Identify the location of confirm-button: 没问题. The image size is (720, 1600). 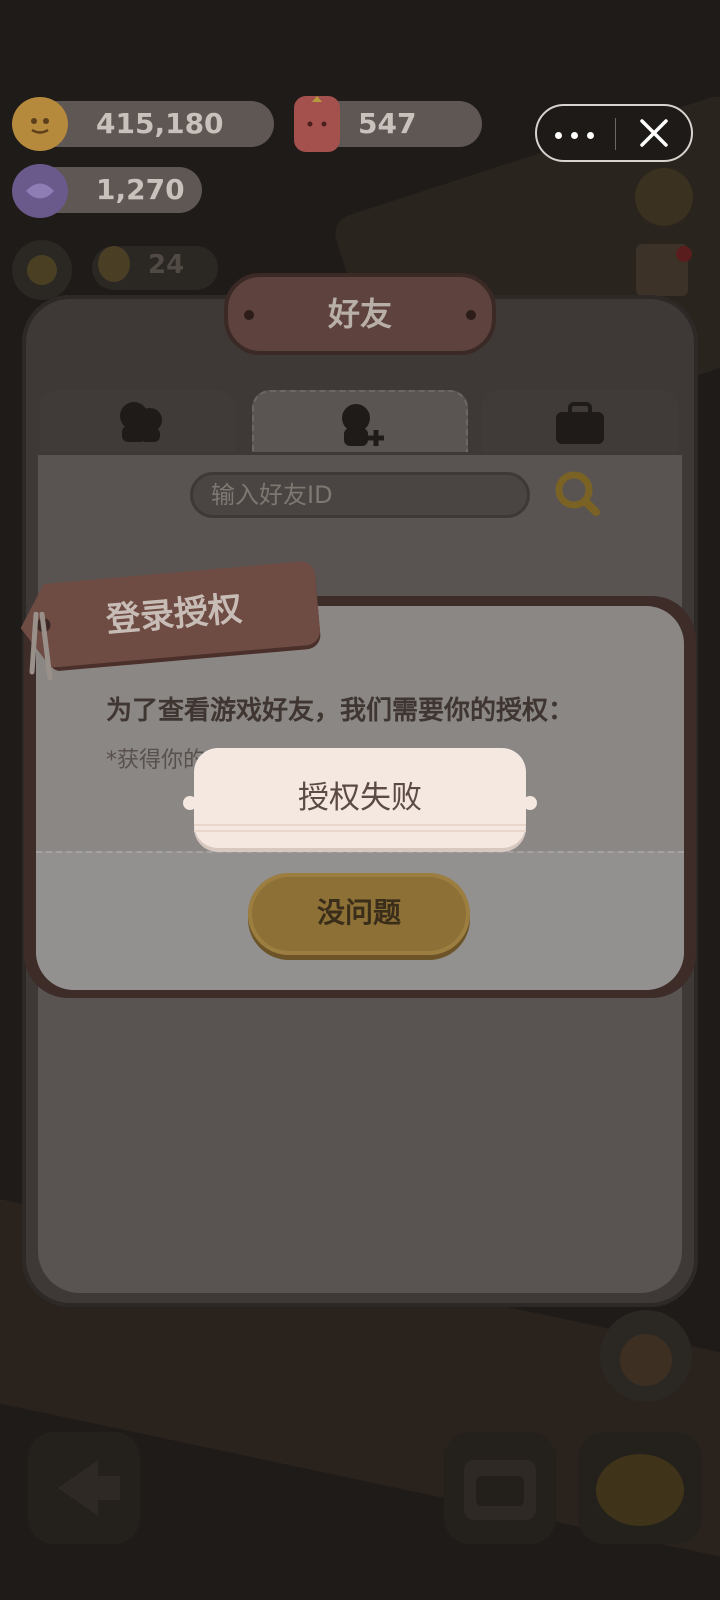
(359, 914).